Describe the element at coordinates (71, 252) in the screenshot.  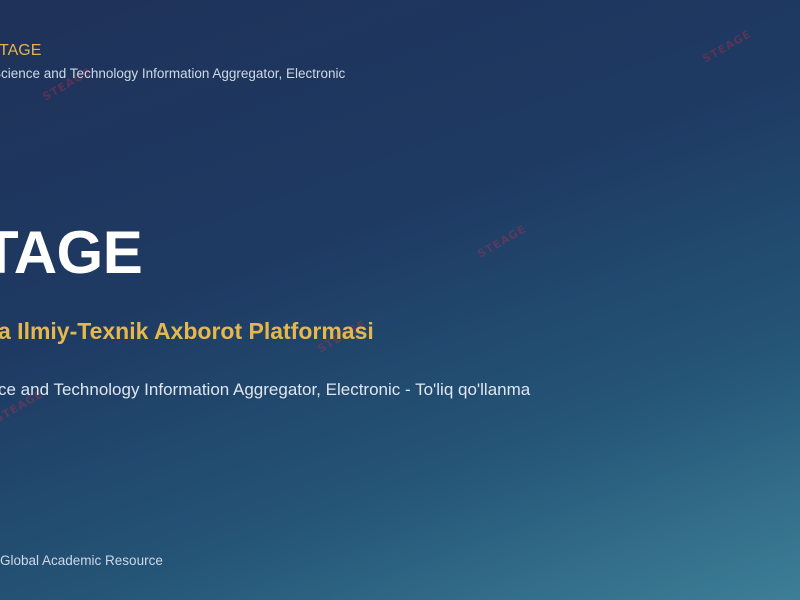
I see `hero-title: TAGE` at that location.